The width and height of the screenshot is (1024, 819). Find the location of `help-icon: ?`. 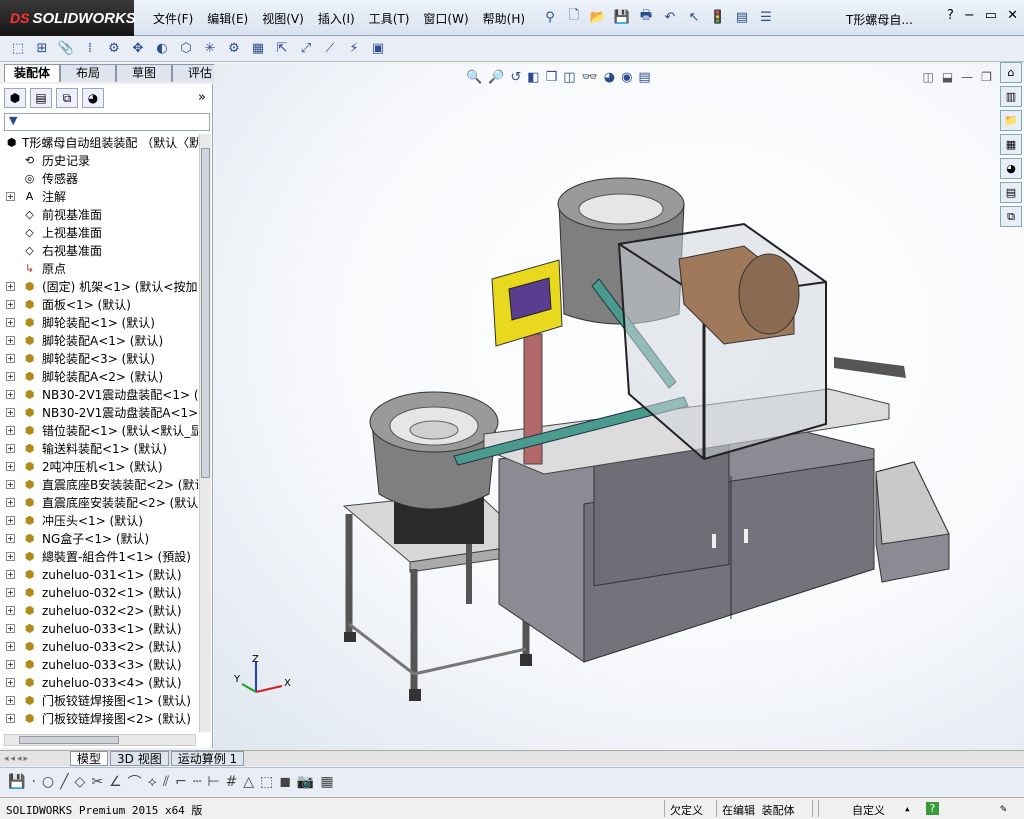

help-icon: ? is located at coordinates (950, 15).